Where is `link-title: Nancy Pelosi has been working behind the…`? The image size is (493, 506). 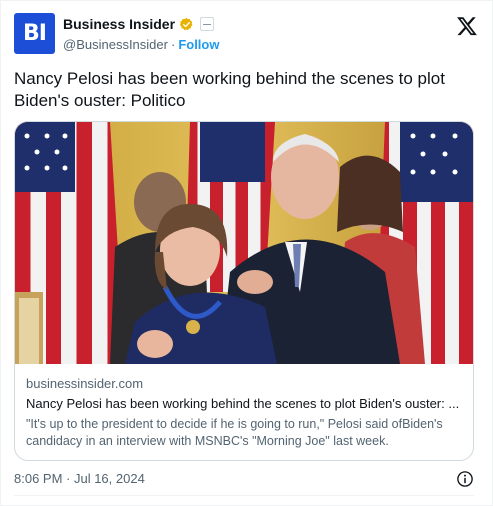
link-title: Nancy Pelosi has been working behind the… is located at coordinates (246, 403).